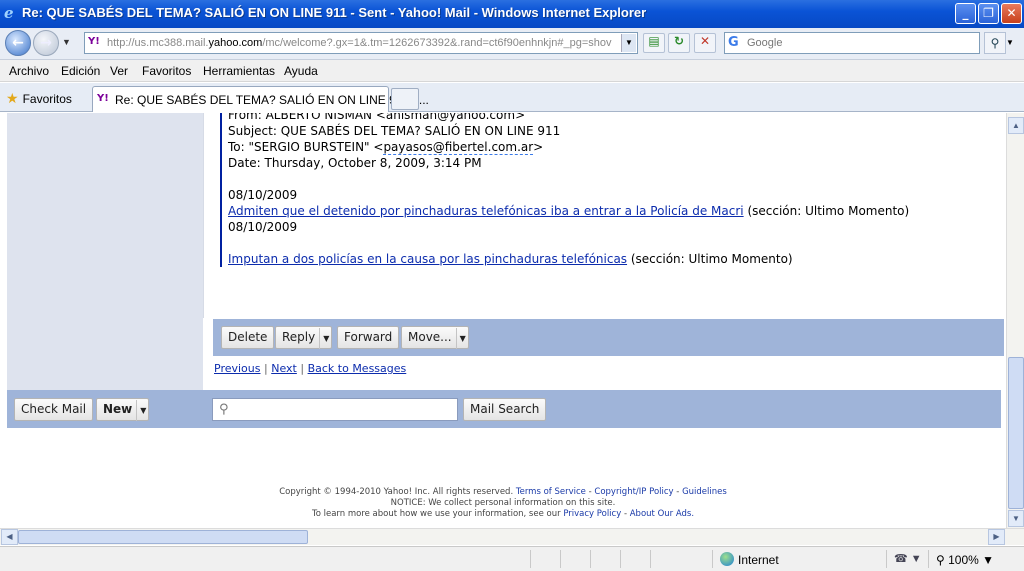 The height and width of the screenshot is (571, 1024). What do you see at coordinates (1016, 518) in the screenshot?
I see `scroll-down-icon: ▼` at bounding box center [1016, 518].